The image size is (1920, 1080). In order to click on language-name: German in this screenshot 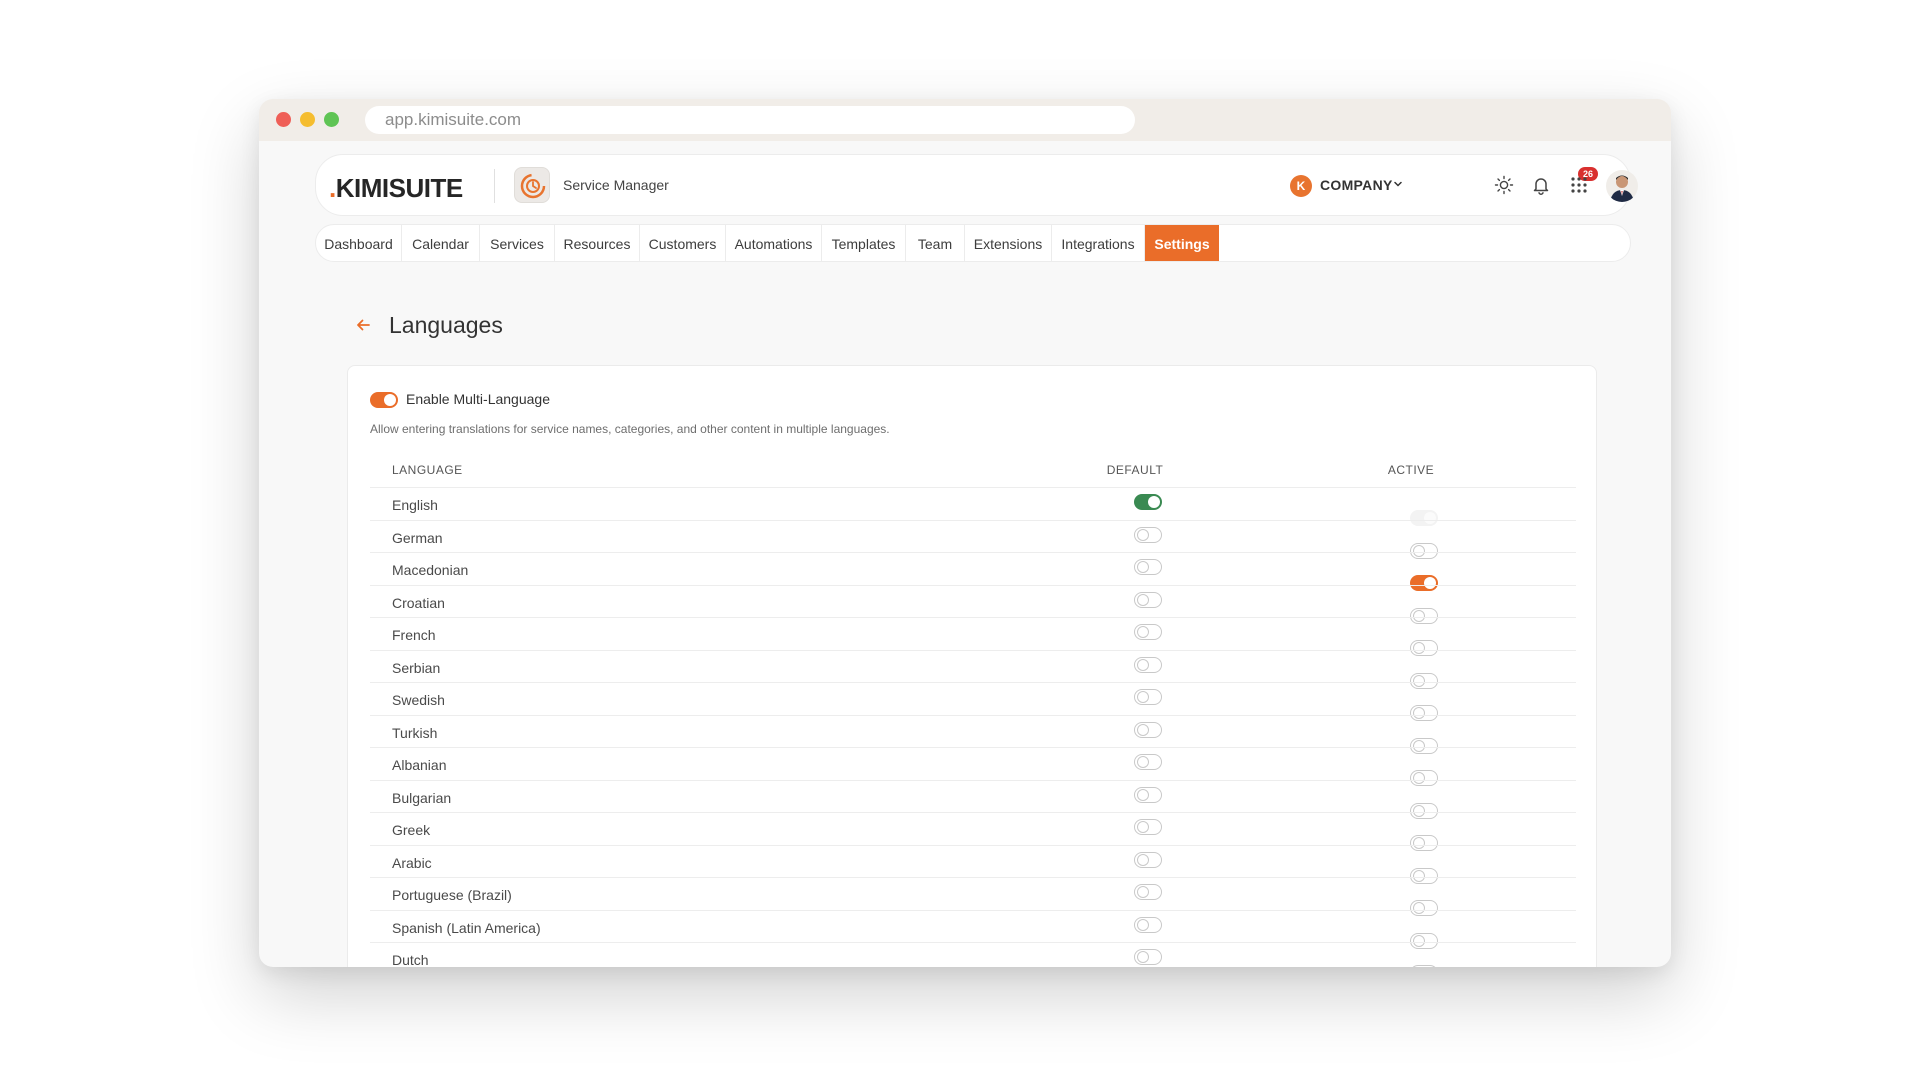, I will do `click(417, 537)`.